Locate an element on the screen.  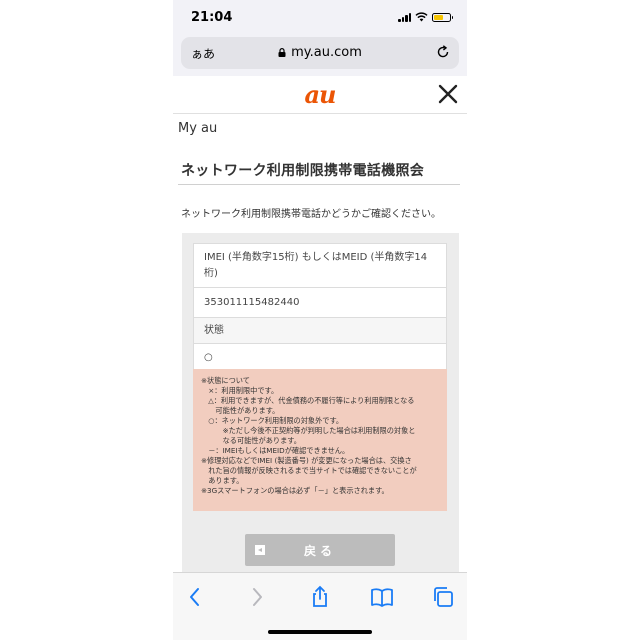
status-label: 状態 is located at coordinates (320, 331).